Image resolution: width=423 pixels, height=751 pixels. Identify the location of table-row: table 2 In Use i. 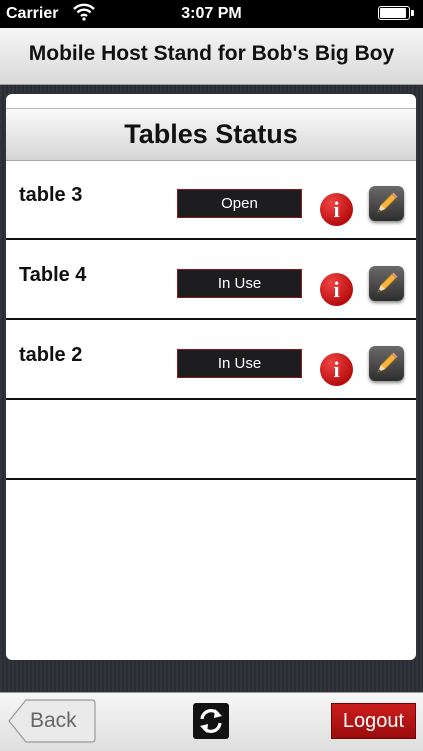
(211, 360).